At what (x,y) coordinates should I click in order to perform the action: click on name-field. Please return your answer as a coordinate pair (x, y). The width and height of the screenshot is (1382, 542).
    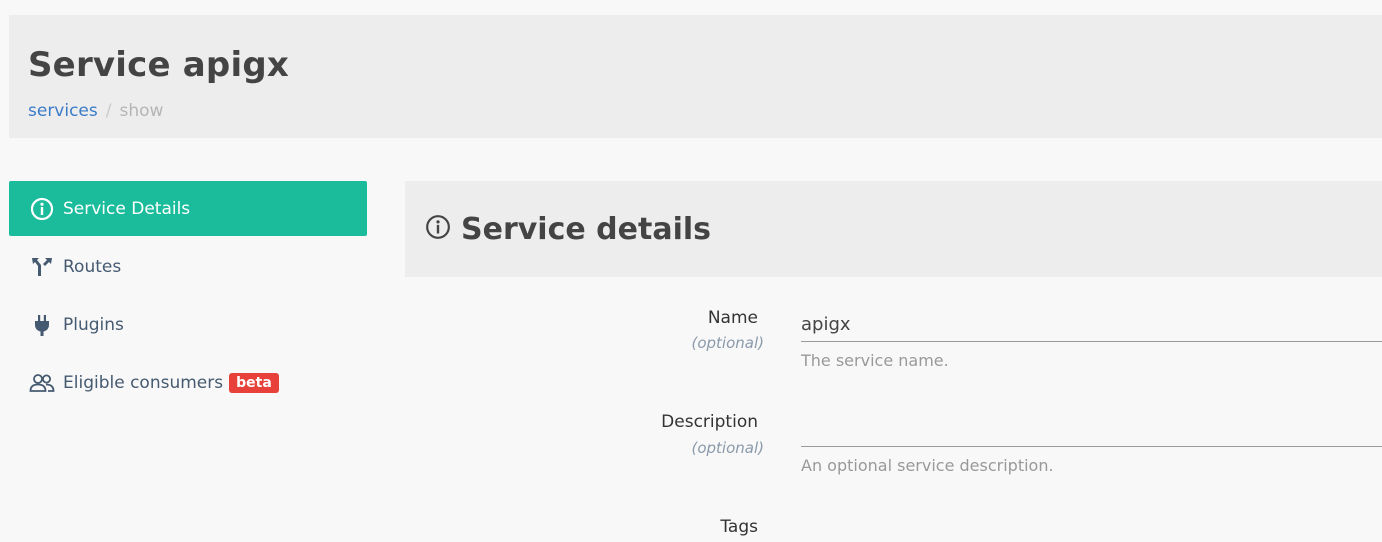
    Looking at the image, I should click on (1091, 324).